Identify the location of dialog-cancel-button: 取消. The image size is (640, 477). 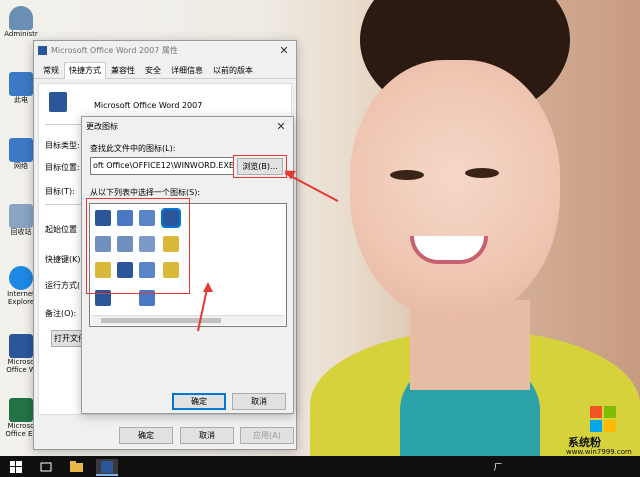
(259, 401).